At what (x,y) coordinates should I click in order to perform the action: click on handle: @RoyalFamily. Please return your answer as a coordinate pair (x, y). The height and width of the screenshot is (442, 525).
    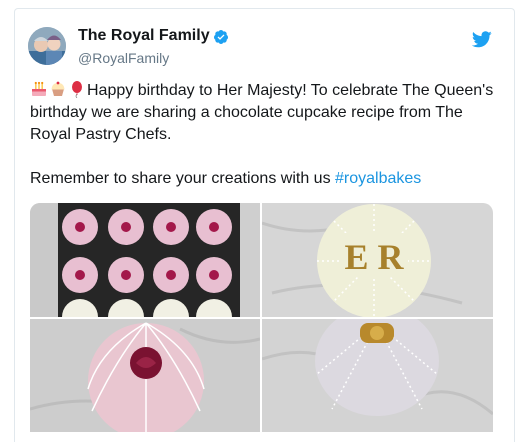
    Looking at the image, I should click on (123, 58).